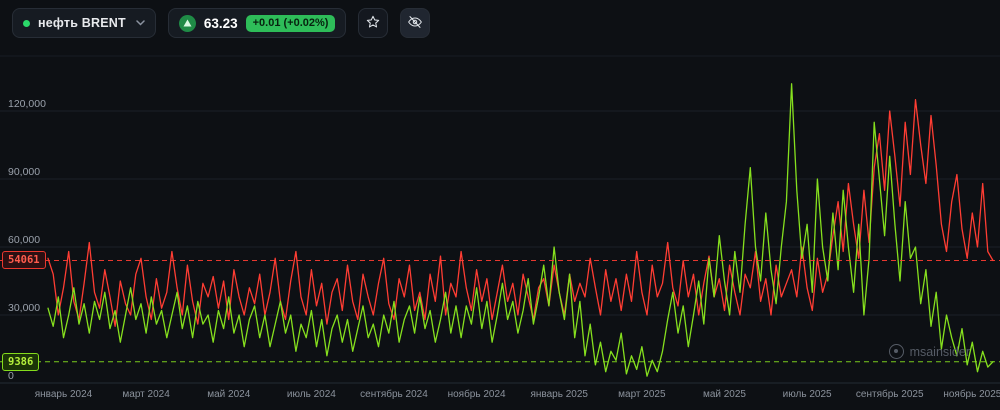 The height and width of the screenshot is (410, 1000). I want to click on last-price: 63.23, so click(220, 23).